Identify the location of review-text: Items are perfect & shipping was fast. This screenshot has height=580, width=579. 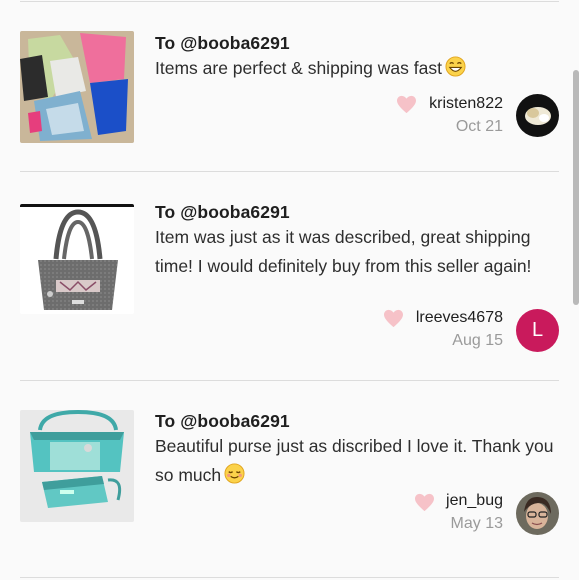
(360, 68).